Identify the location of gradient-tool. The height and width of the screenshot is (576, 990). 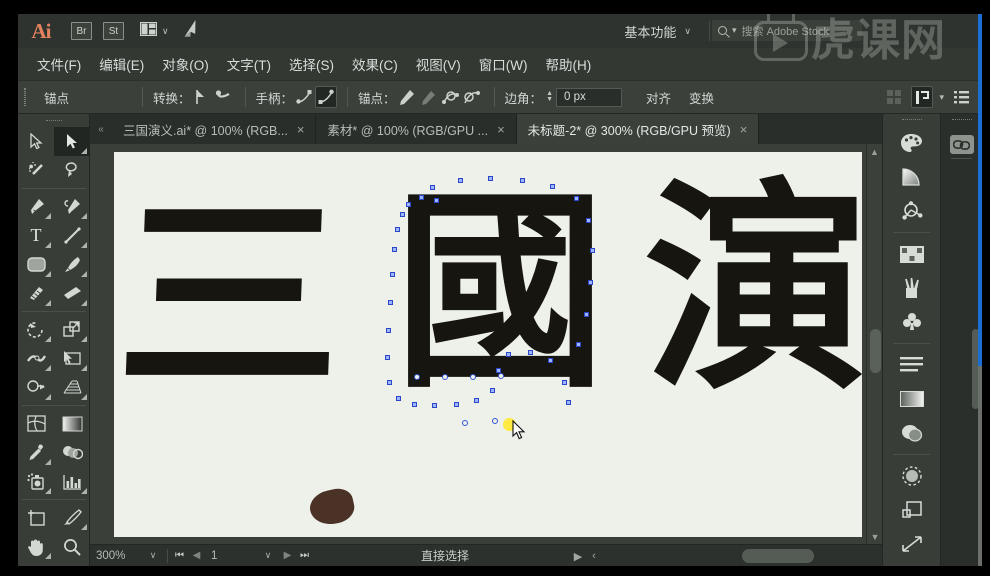
(72, 423).